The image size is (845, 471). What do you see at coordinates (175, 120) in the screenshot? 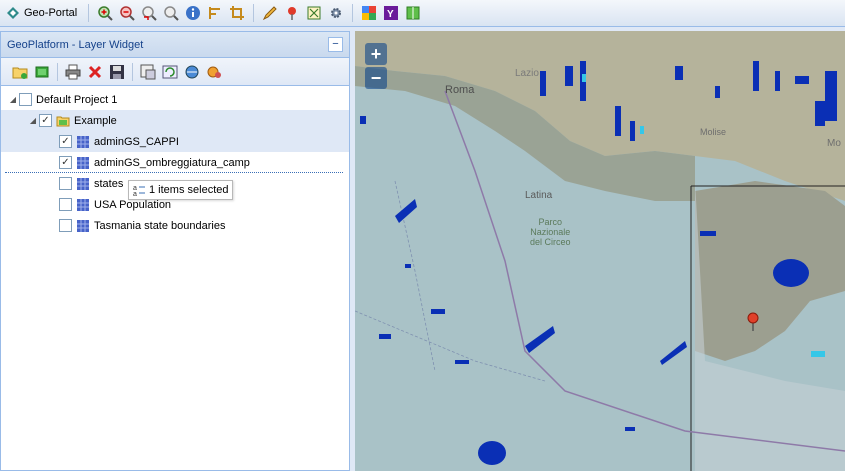
I see `tree-node-folder: ◢ ✓ Example` at bounding box center [175, 120].